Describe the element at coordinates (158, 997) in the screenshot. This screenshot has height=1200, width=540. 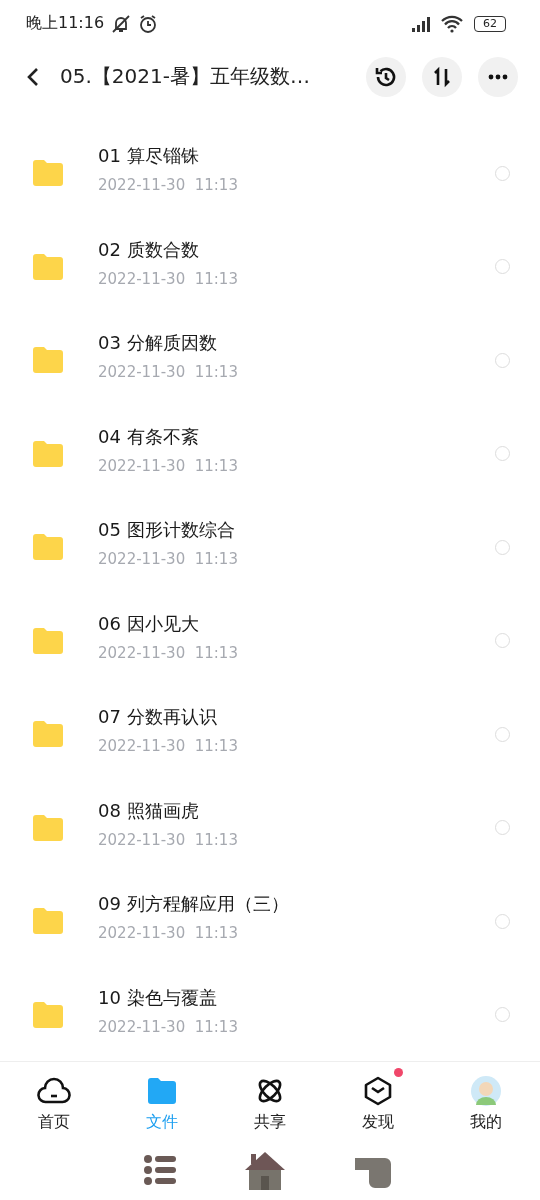
I see `folder-name: 10 染色与覆盖` at that location.